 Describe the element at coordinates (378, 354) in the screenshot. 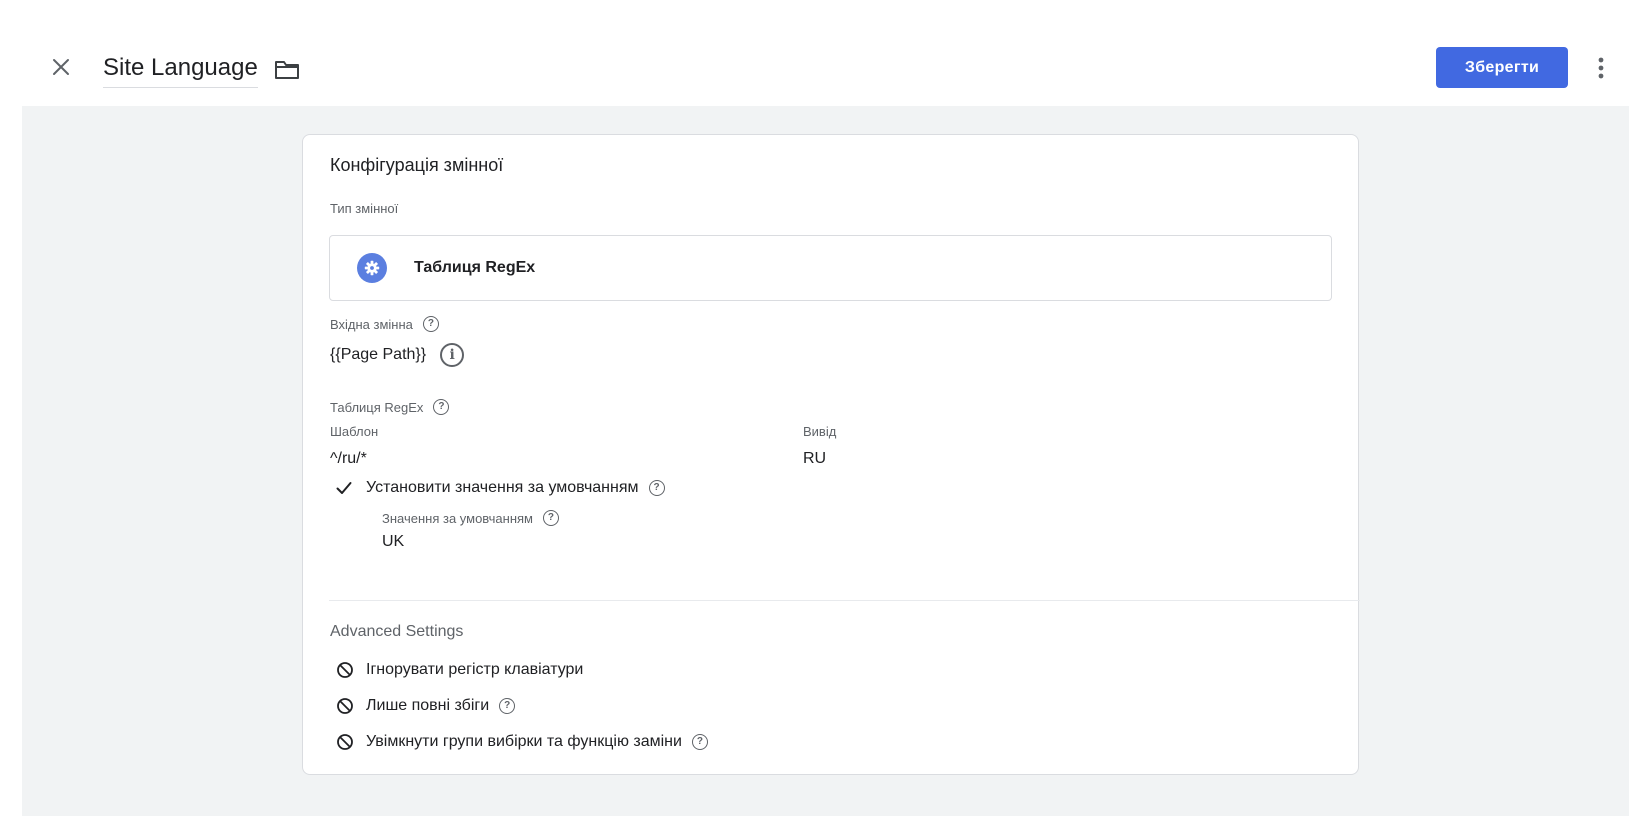

I see `input-variable-value: {{Page Path}}` at that location.